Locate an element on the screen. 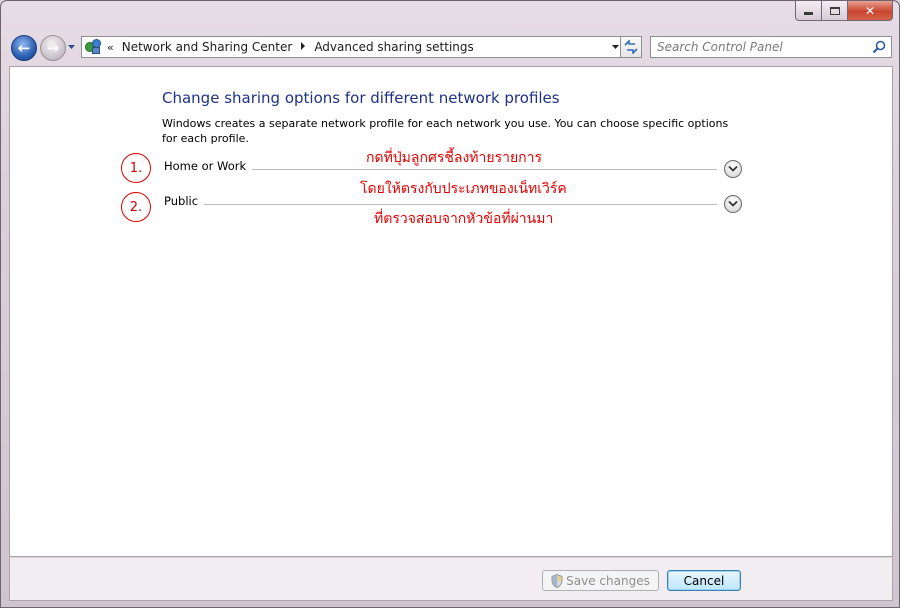  maximize-icon is located at coordinates (834, 10).